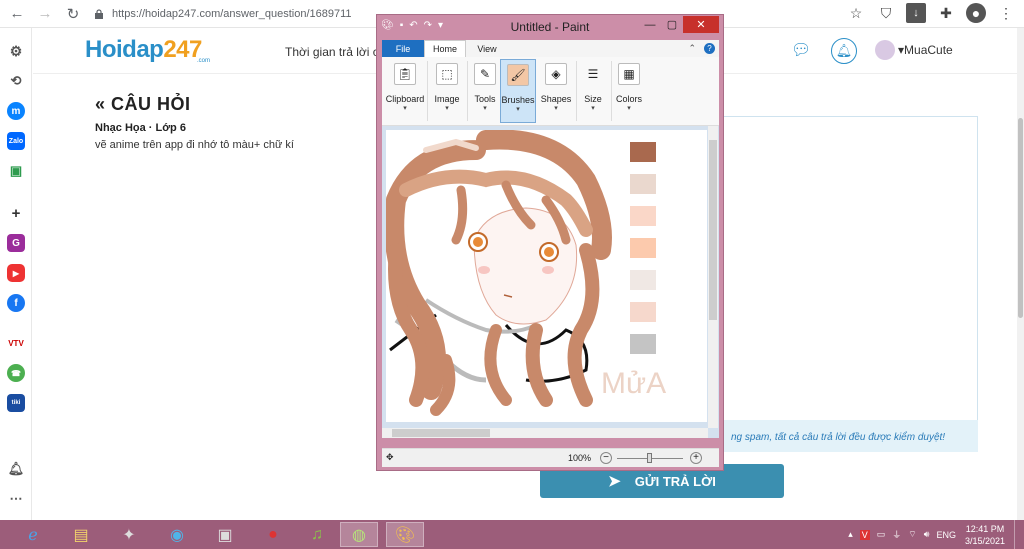 Image resolution: width=1024 pixels, height=549 pixels. What do you see at coordinates (692, 48) in the screenshot?
I see `collapse-ribbon-icon: ⌃` at bounding box center [692, 48].